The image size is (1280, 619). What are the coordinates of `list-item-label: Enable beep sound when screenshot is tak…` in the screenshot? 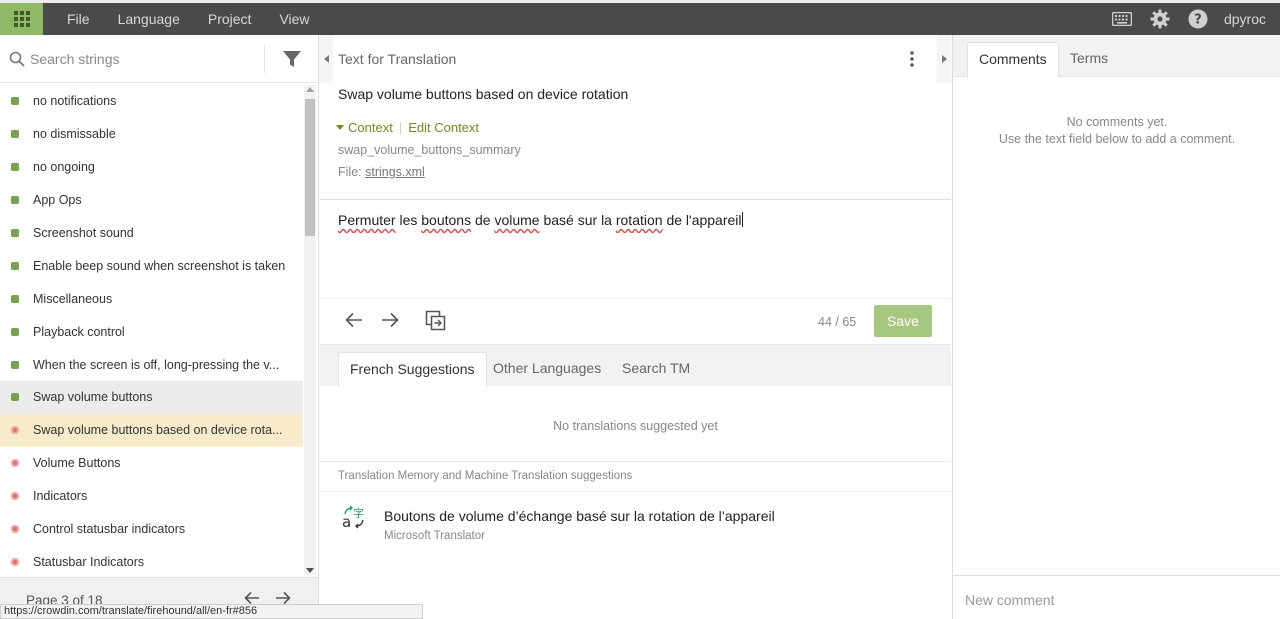 It's located at (159, 265).